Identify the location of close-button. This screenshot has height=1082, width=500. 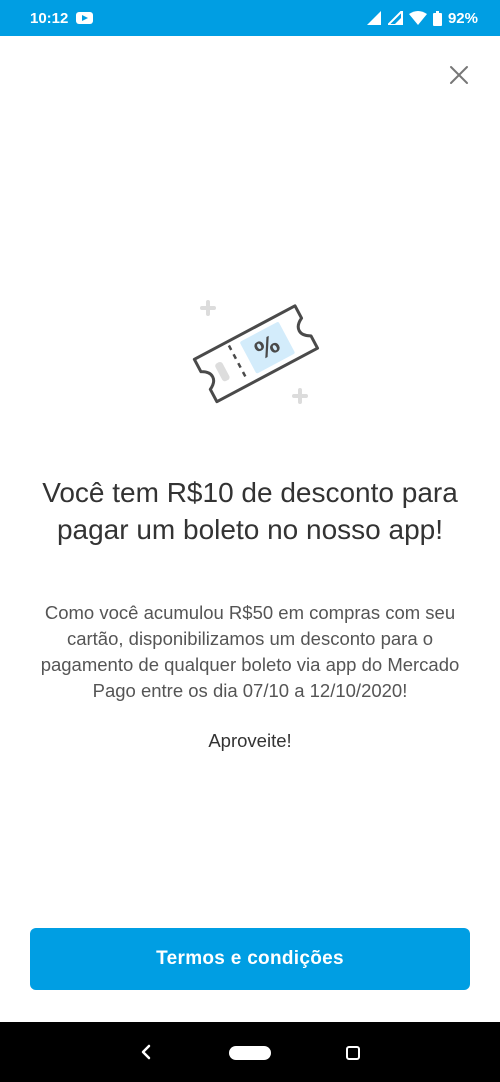
(459, 75).